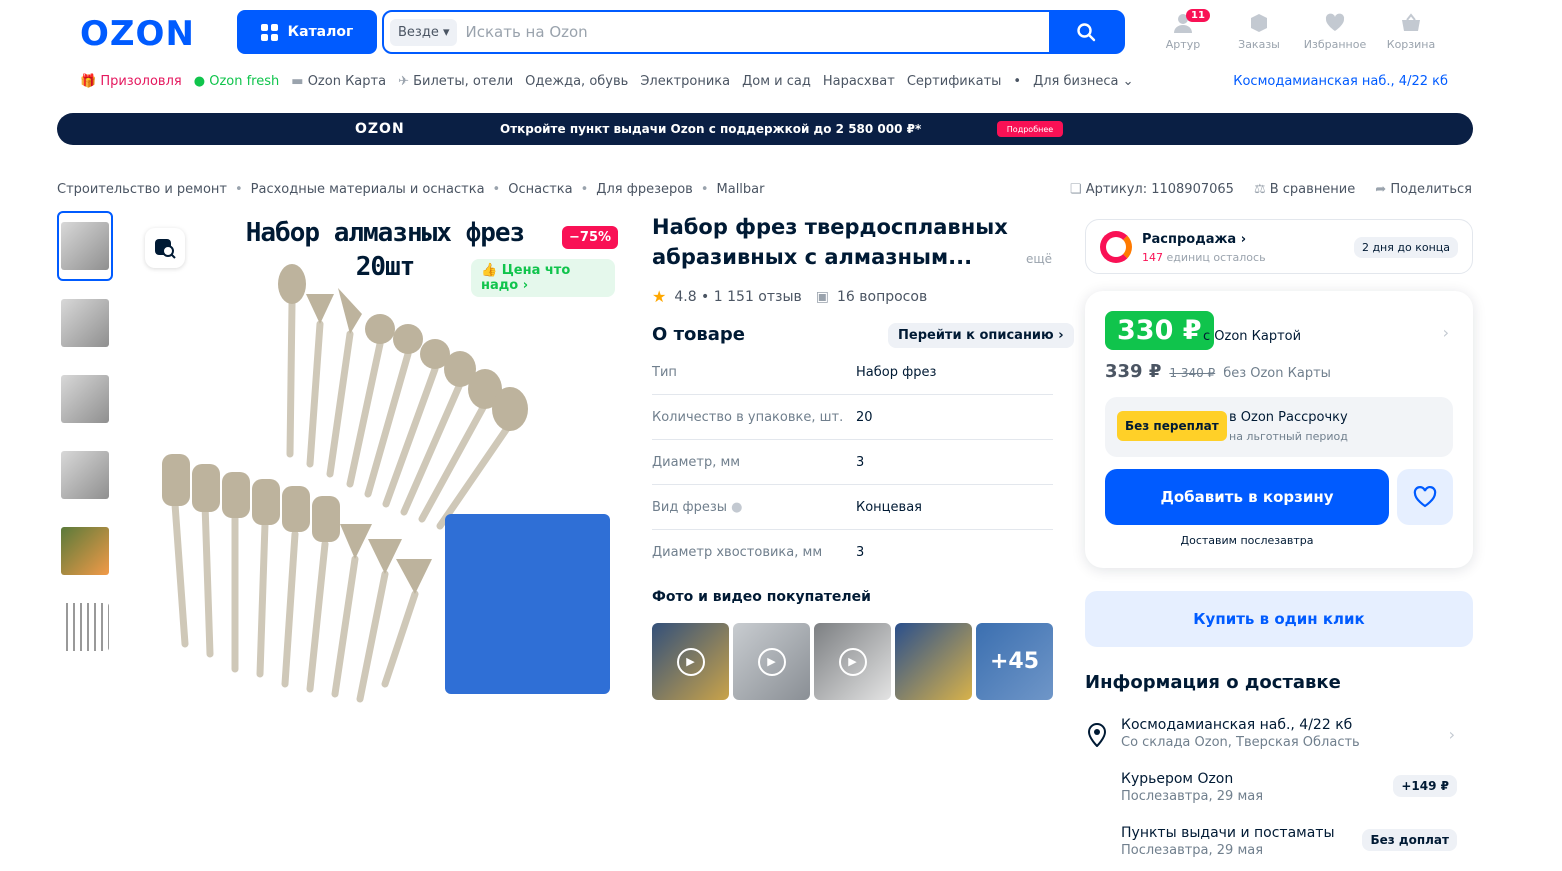 This screenshot has width=1562, height=871. What do you see at coordinates (954, 81) in the screenshot?
I see `nav-item-certificates: Сертификаты` at bounding box center [954, 81].